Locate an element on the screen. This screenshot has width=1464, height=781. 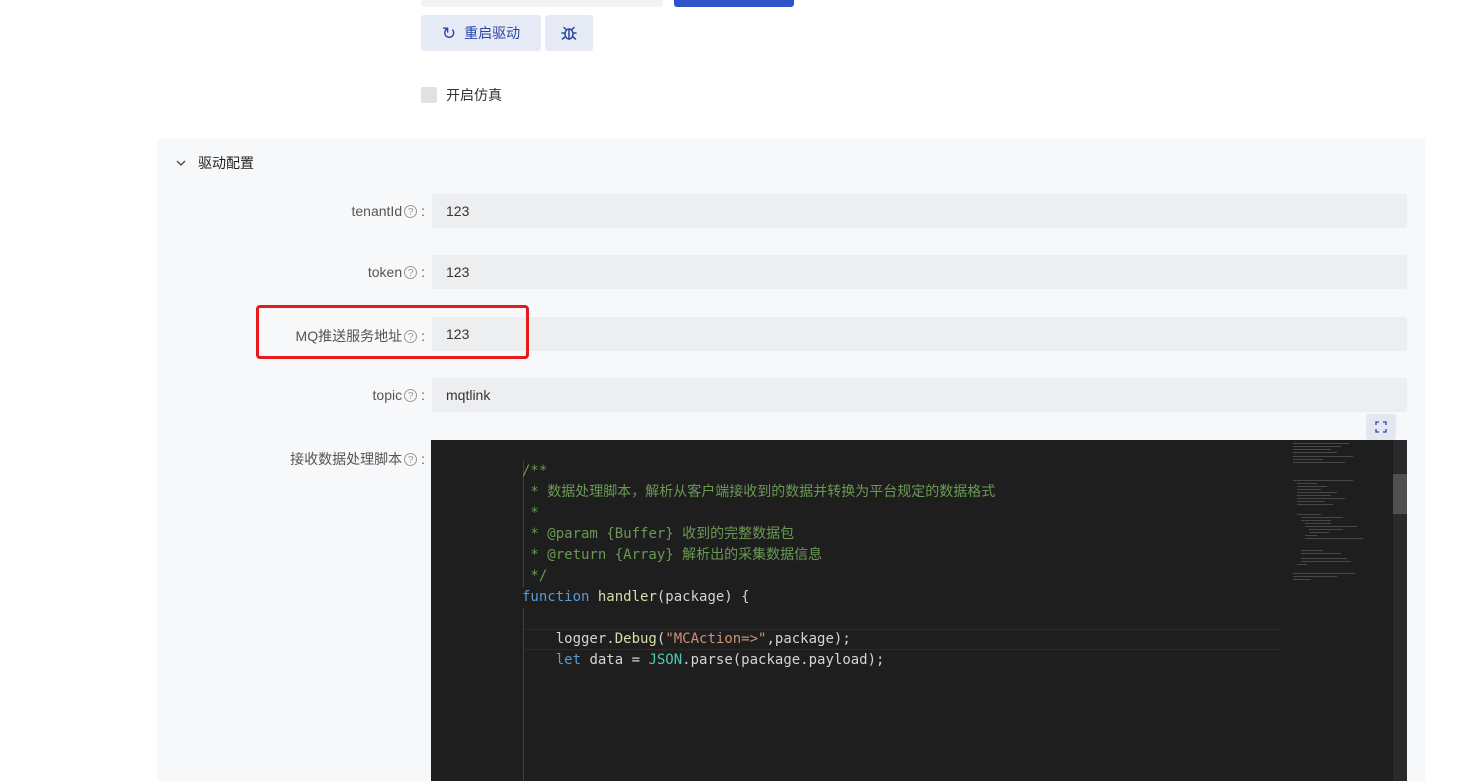
simulate-checkbox: 开启仿真 is located at coordinates (461, 95).